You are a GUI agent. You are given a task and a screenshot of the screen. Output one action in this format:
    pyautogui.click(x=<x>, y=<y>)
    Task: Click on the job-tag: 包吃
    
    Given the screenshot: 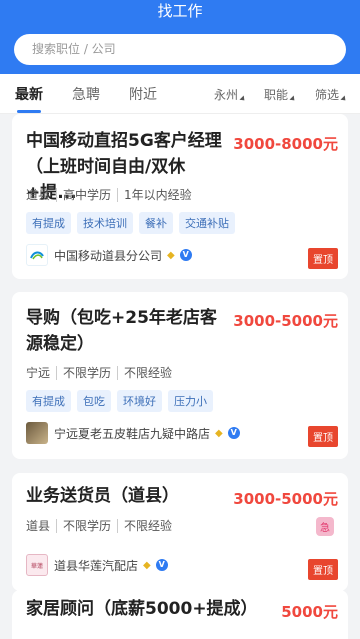 What is the action you would take?
    pyautogui.click(x=94, y=401)
    